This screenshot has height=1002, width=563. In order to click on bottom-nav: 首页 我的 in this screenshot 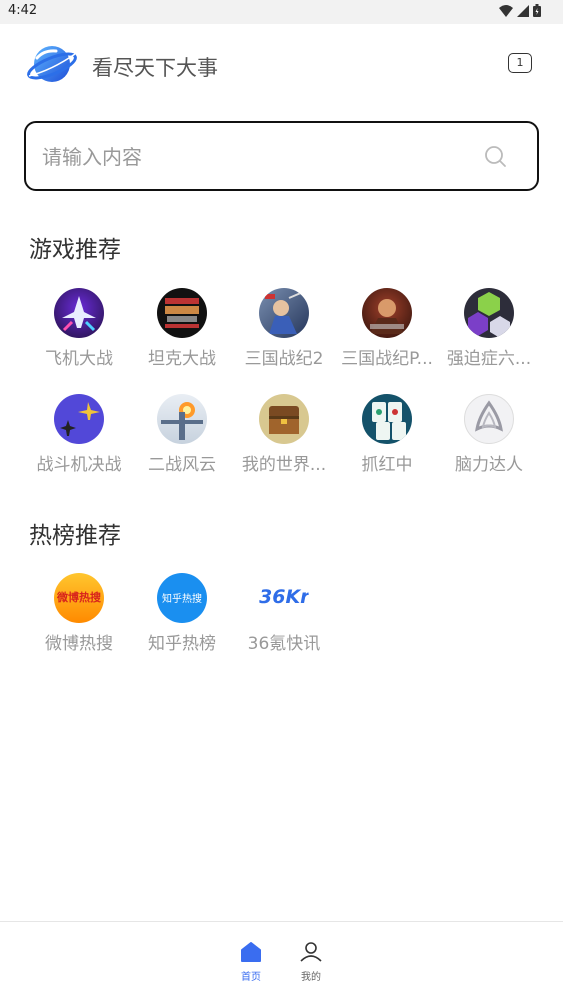, I will do `click(281, 961)`.